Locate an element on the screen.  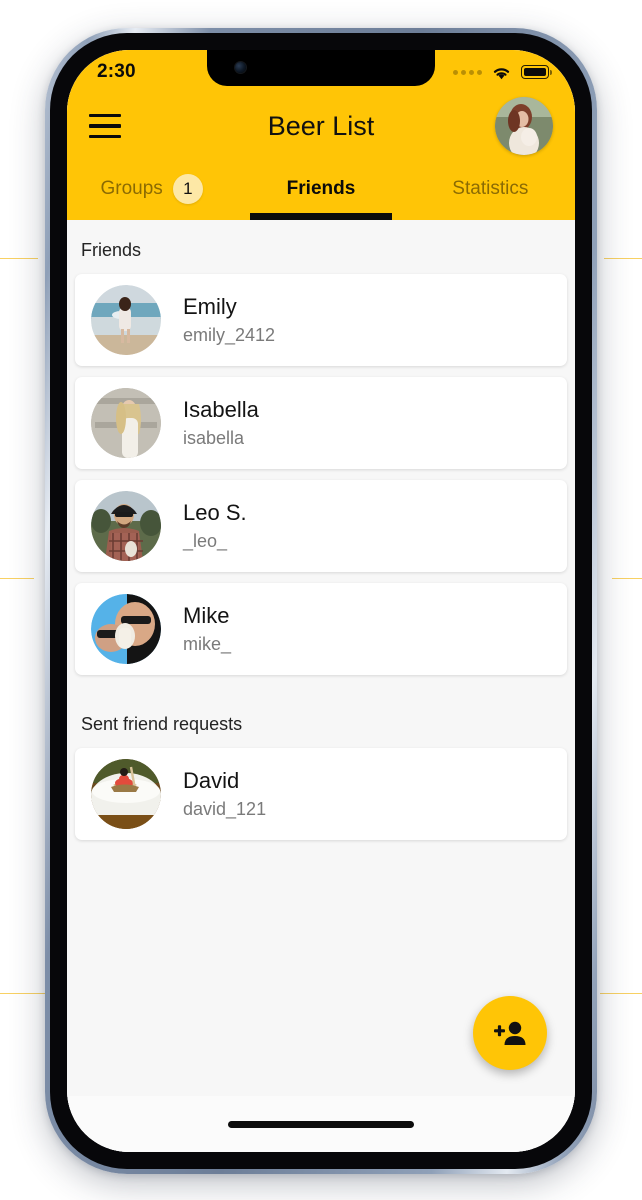
list-item: Mike mike_ is located at coordinates (321, 629).